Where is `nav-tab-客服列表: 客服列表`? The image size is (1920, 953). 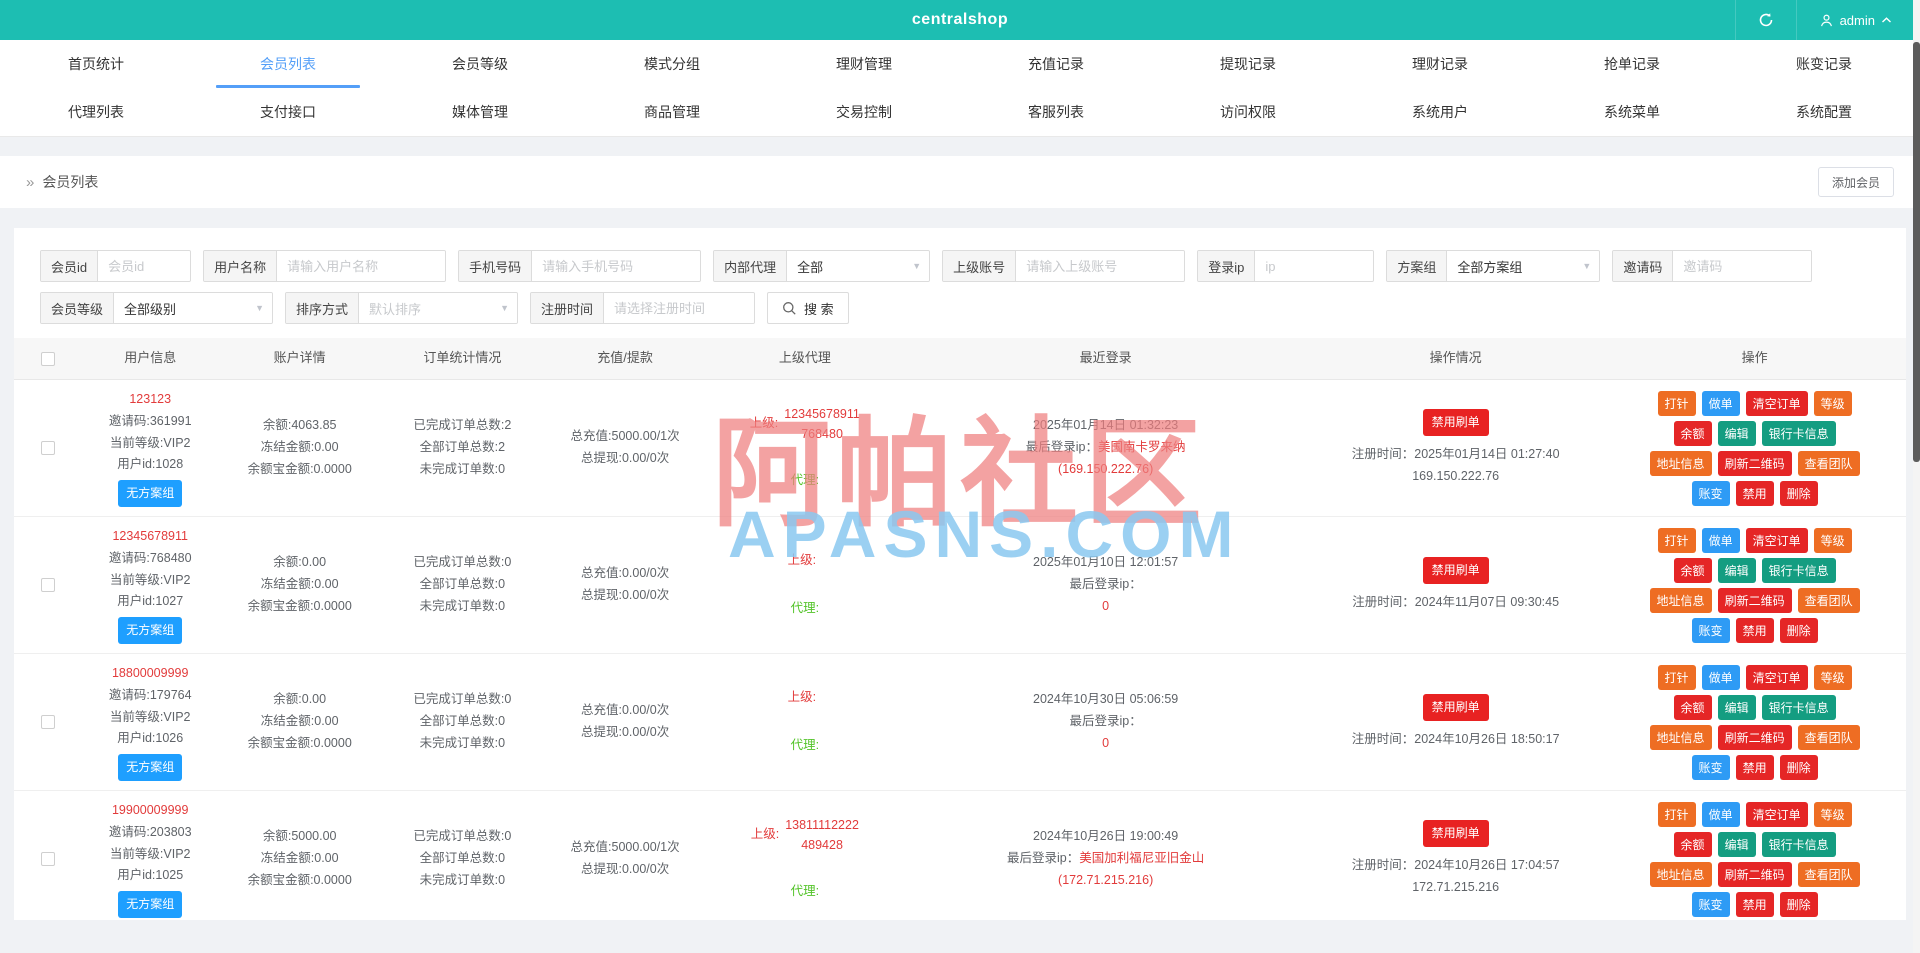
nav-tab-客服列表: 客服列表 is located at coordinates (1056, 112).